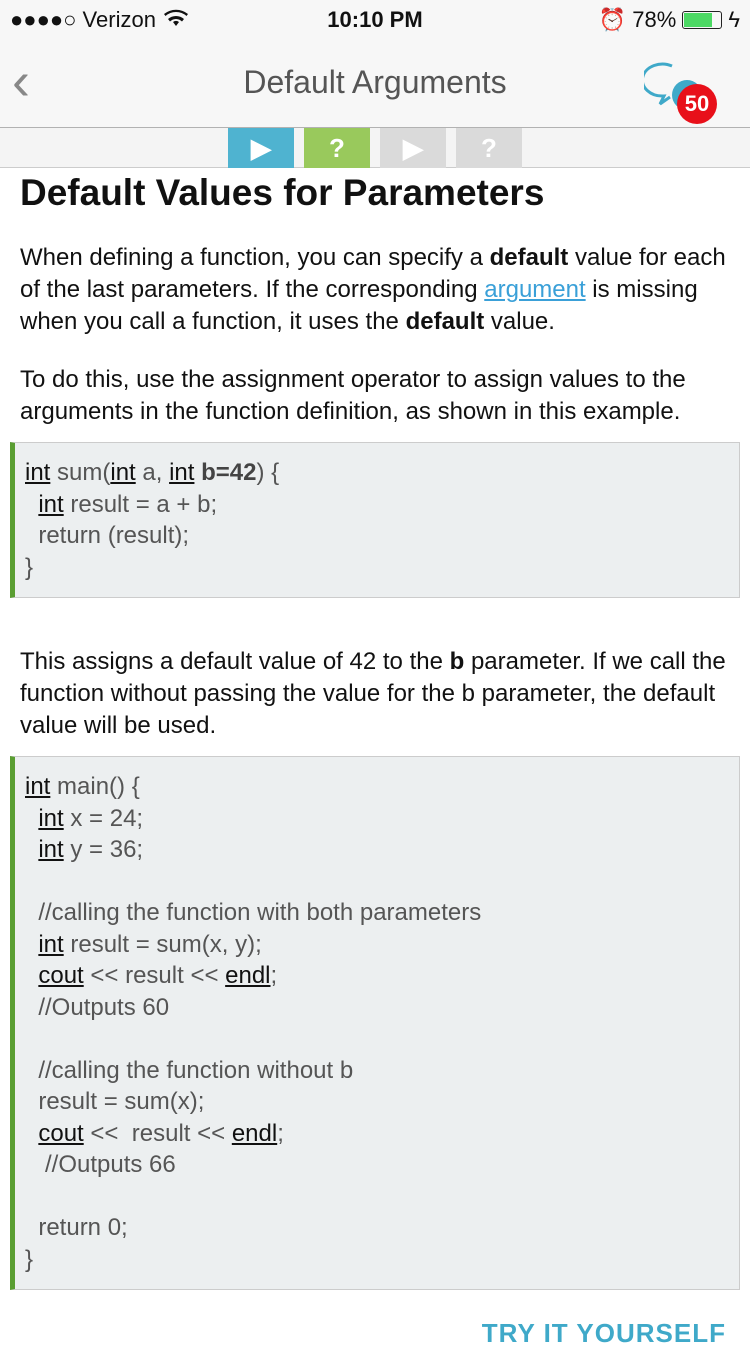  Describe the element at coordinates (140, 504) in the screenshot. I see `text-span: result = a + b;` at that location.